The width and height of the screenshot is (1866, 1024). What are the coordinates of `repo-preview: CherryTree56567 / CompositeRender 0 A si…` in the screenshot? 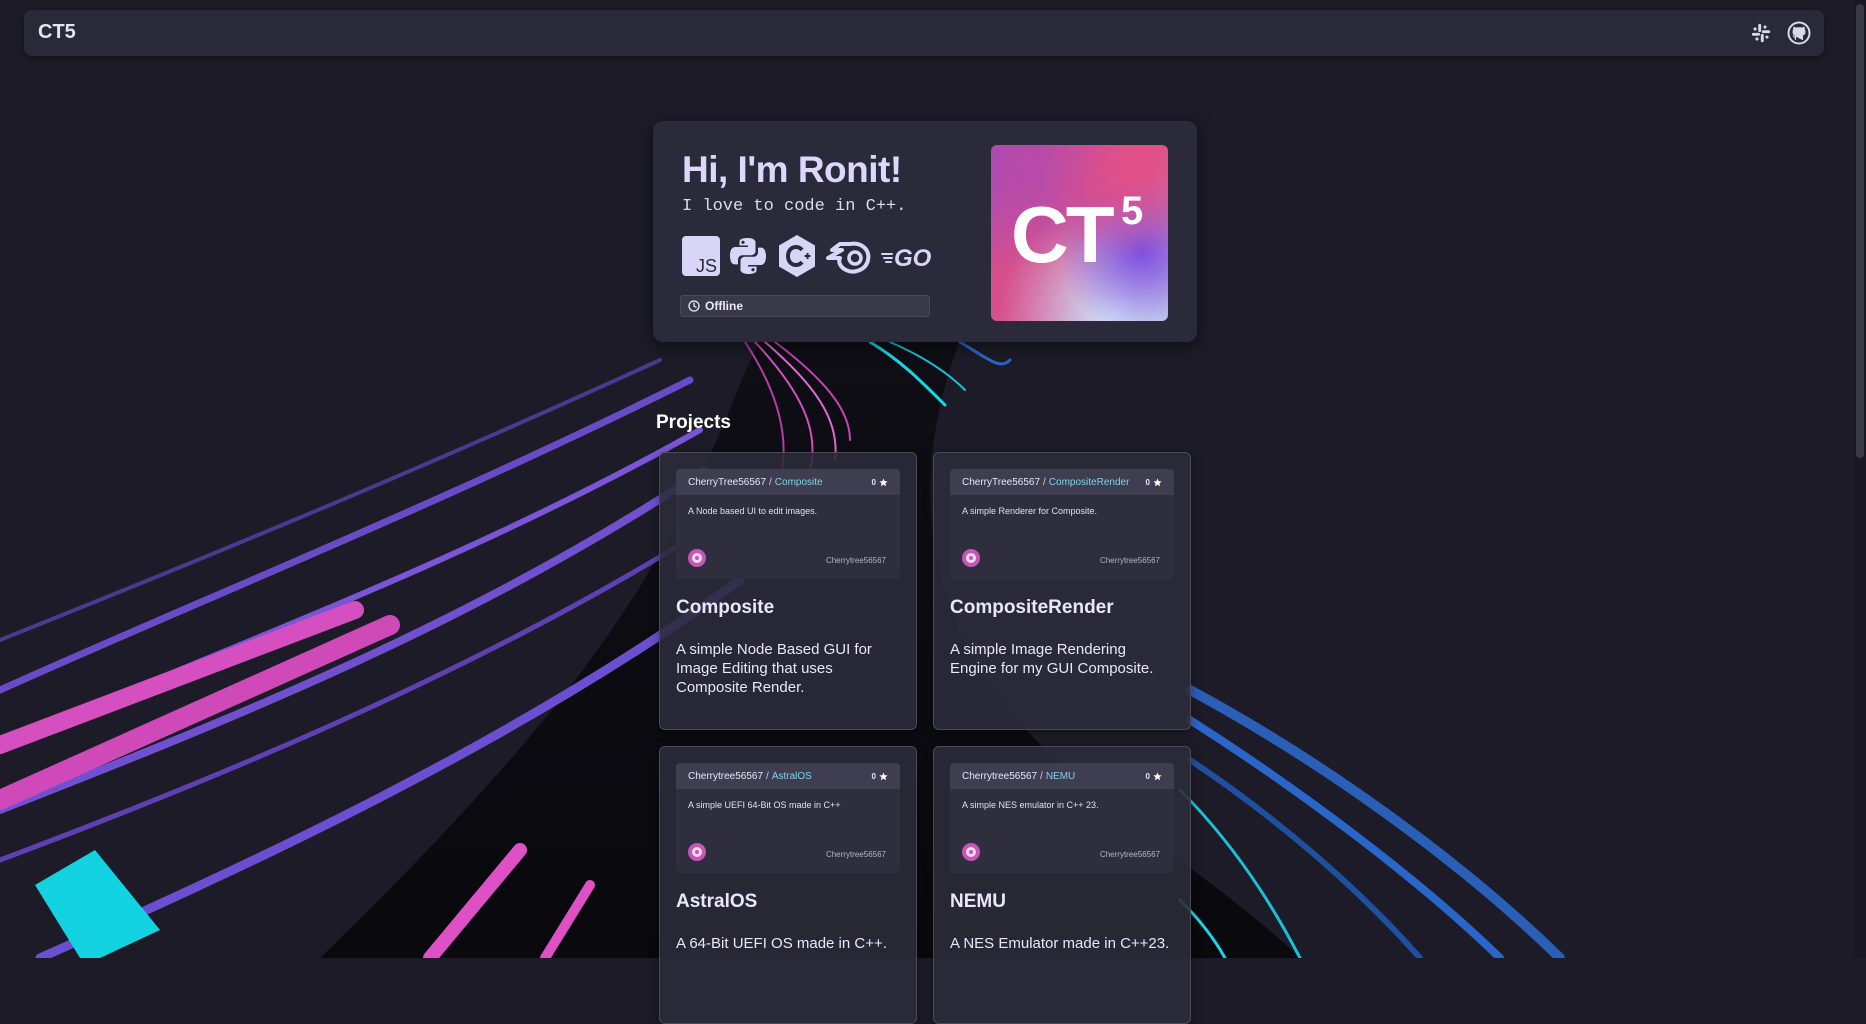 It's located at (1062, 524).